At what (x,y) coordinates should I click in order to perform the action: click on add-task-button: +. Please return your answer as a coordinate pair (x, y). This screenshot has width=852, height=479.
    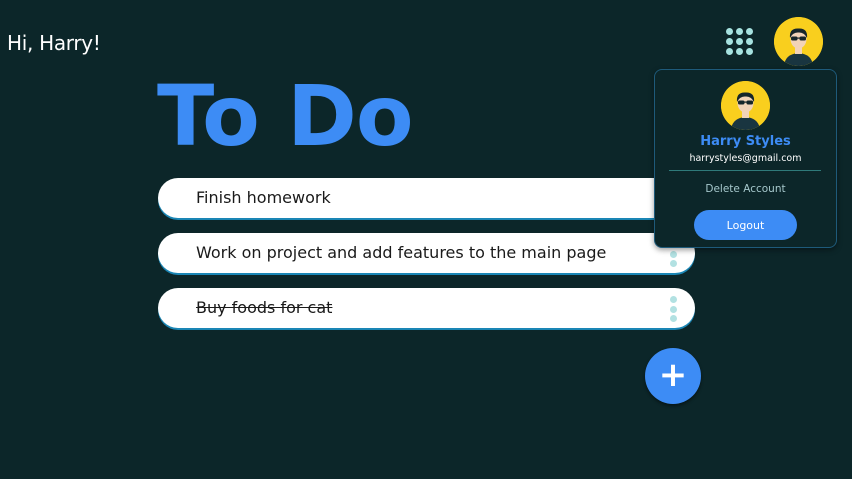
    Looking at the image, I should click on (673, 376).